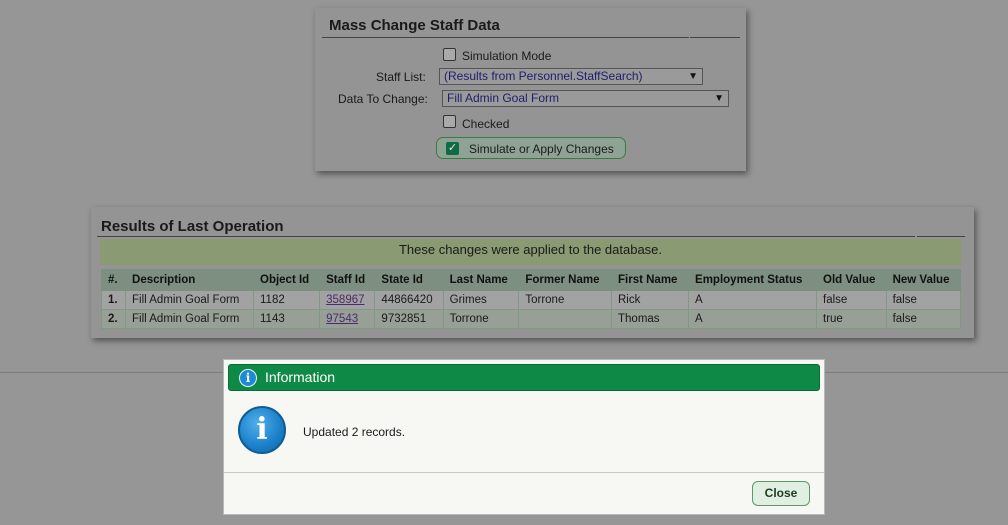 The image size is (1008, 525). Describe the element at coordinates (286, 280) in the screenshot. I see `column-header: Object Id` at that location.